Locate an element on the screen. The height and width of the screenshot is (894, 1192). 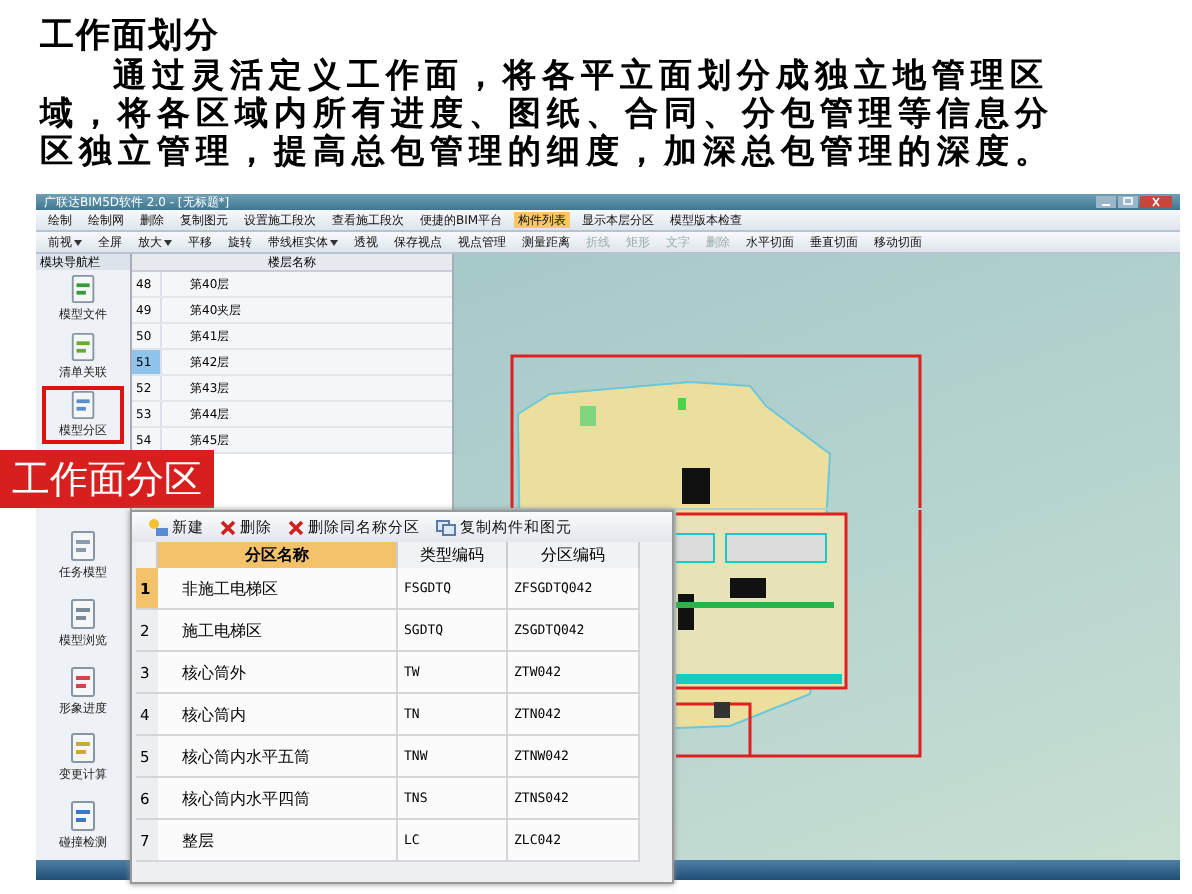
table-cell: 核心筒外 is located at coordinates (278, 673).